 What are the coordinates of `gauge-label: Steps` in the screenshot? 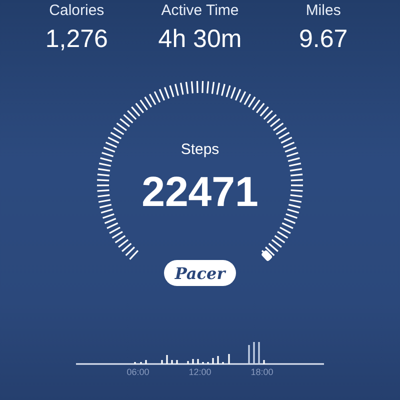 It's located at (200, 150).